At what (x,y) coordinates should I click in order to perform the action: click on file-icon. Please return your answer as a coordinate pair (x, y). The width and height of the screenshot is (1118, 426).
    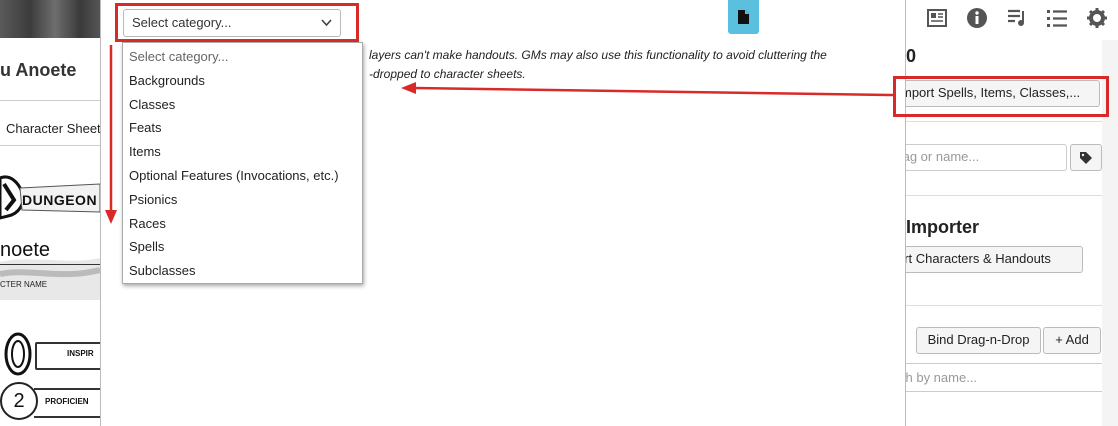
    Looking at the image, I should click on (743, 17).